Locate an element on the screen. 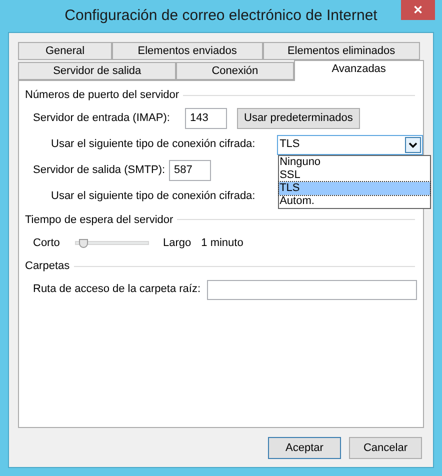 This screenshot has width=442, height=476. tab: Conexión is located at coordinates (235, 71).